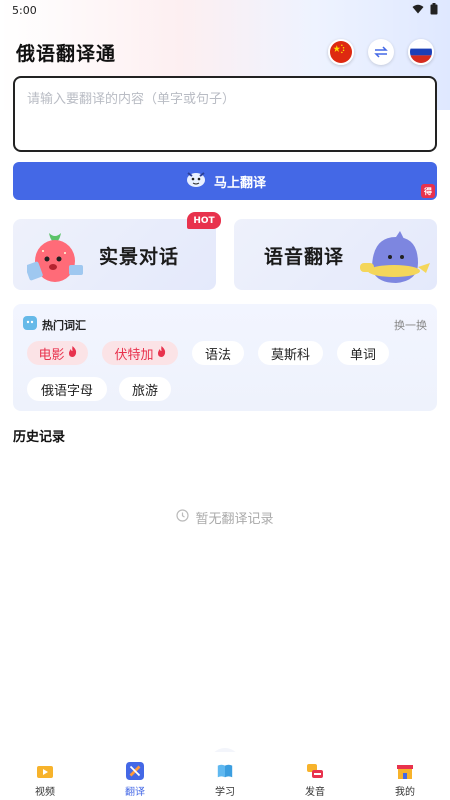  Describe the element at coordinates (395, 259) in the screenshot. I see `whale-mascot-icon` at that location.